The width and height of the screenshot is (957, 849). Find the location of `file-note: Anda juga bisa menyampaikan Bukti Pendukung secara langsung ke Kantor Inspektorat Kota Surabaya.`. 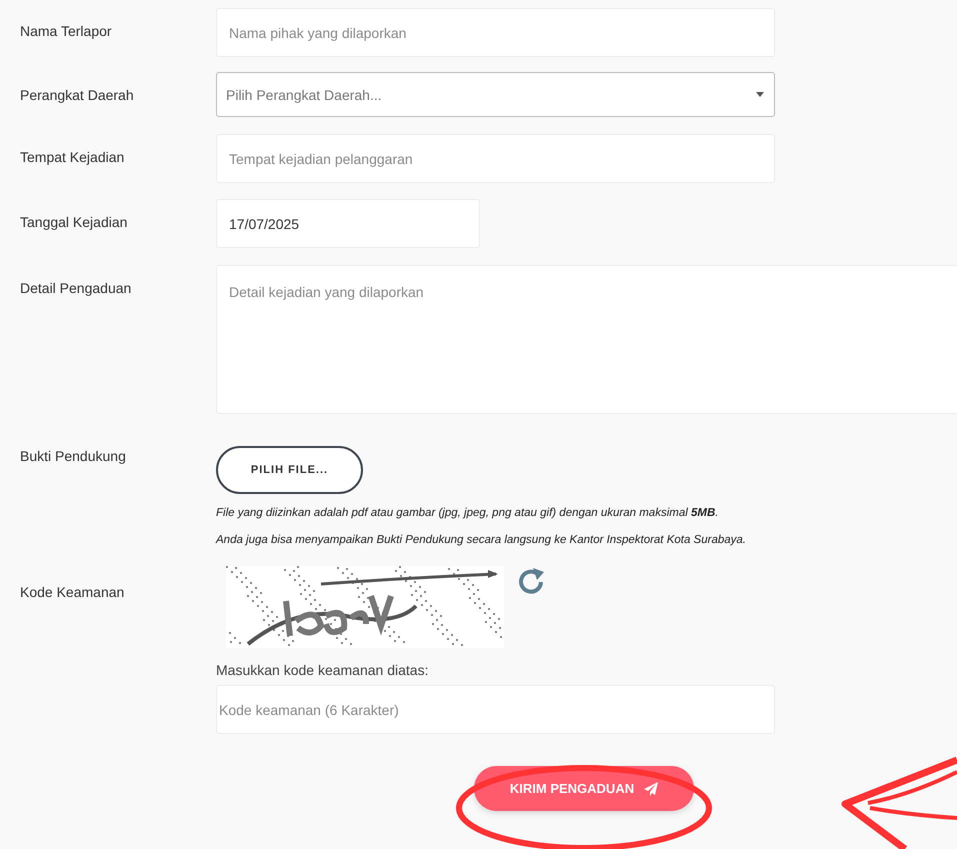

file-note: Anda juga bisa menyampaikan Bukti Pendukung secara langsung ke Kantor Inspektorat Kota Surabaya. is located at coordinates (481, 540).